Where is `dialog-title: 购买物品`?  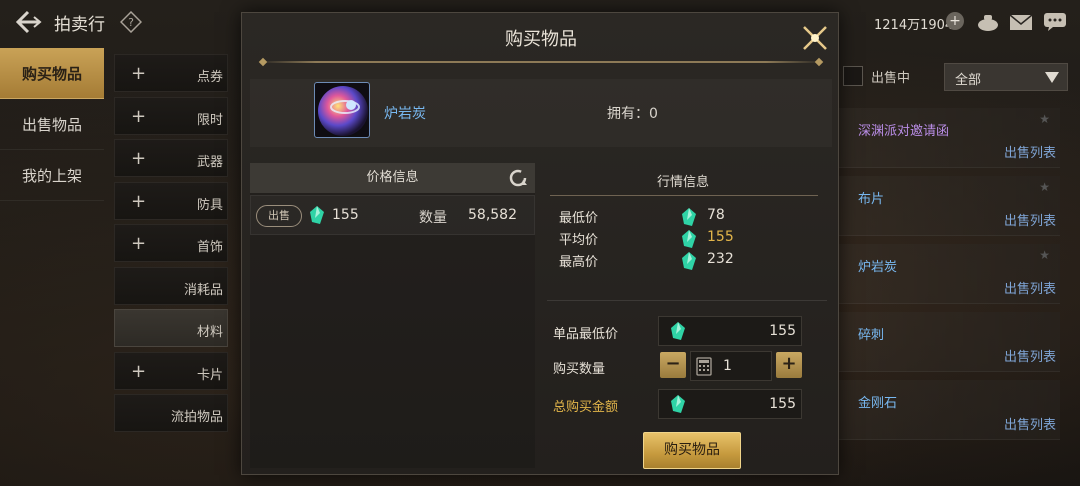
dialog-title: 购买物品 is located at coordinates (541, 39).